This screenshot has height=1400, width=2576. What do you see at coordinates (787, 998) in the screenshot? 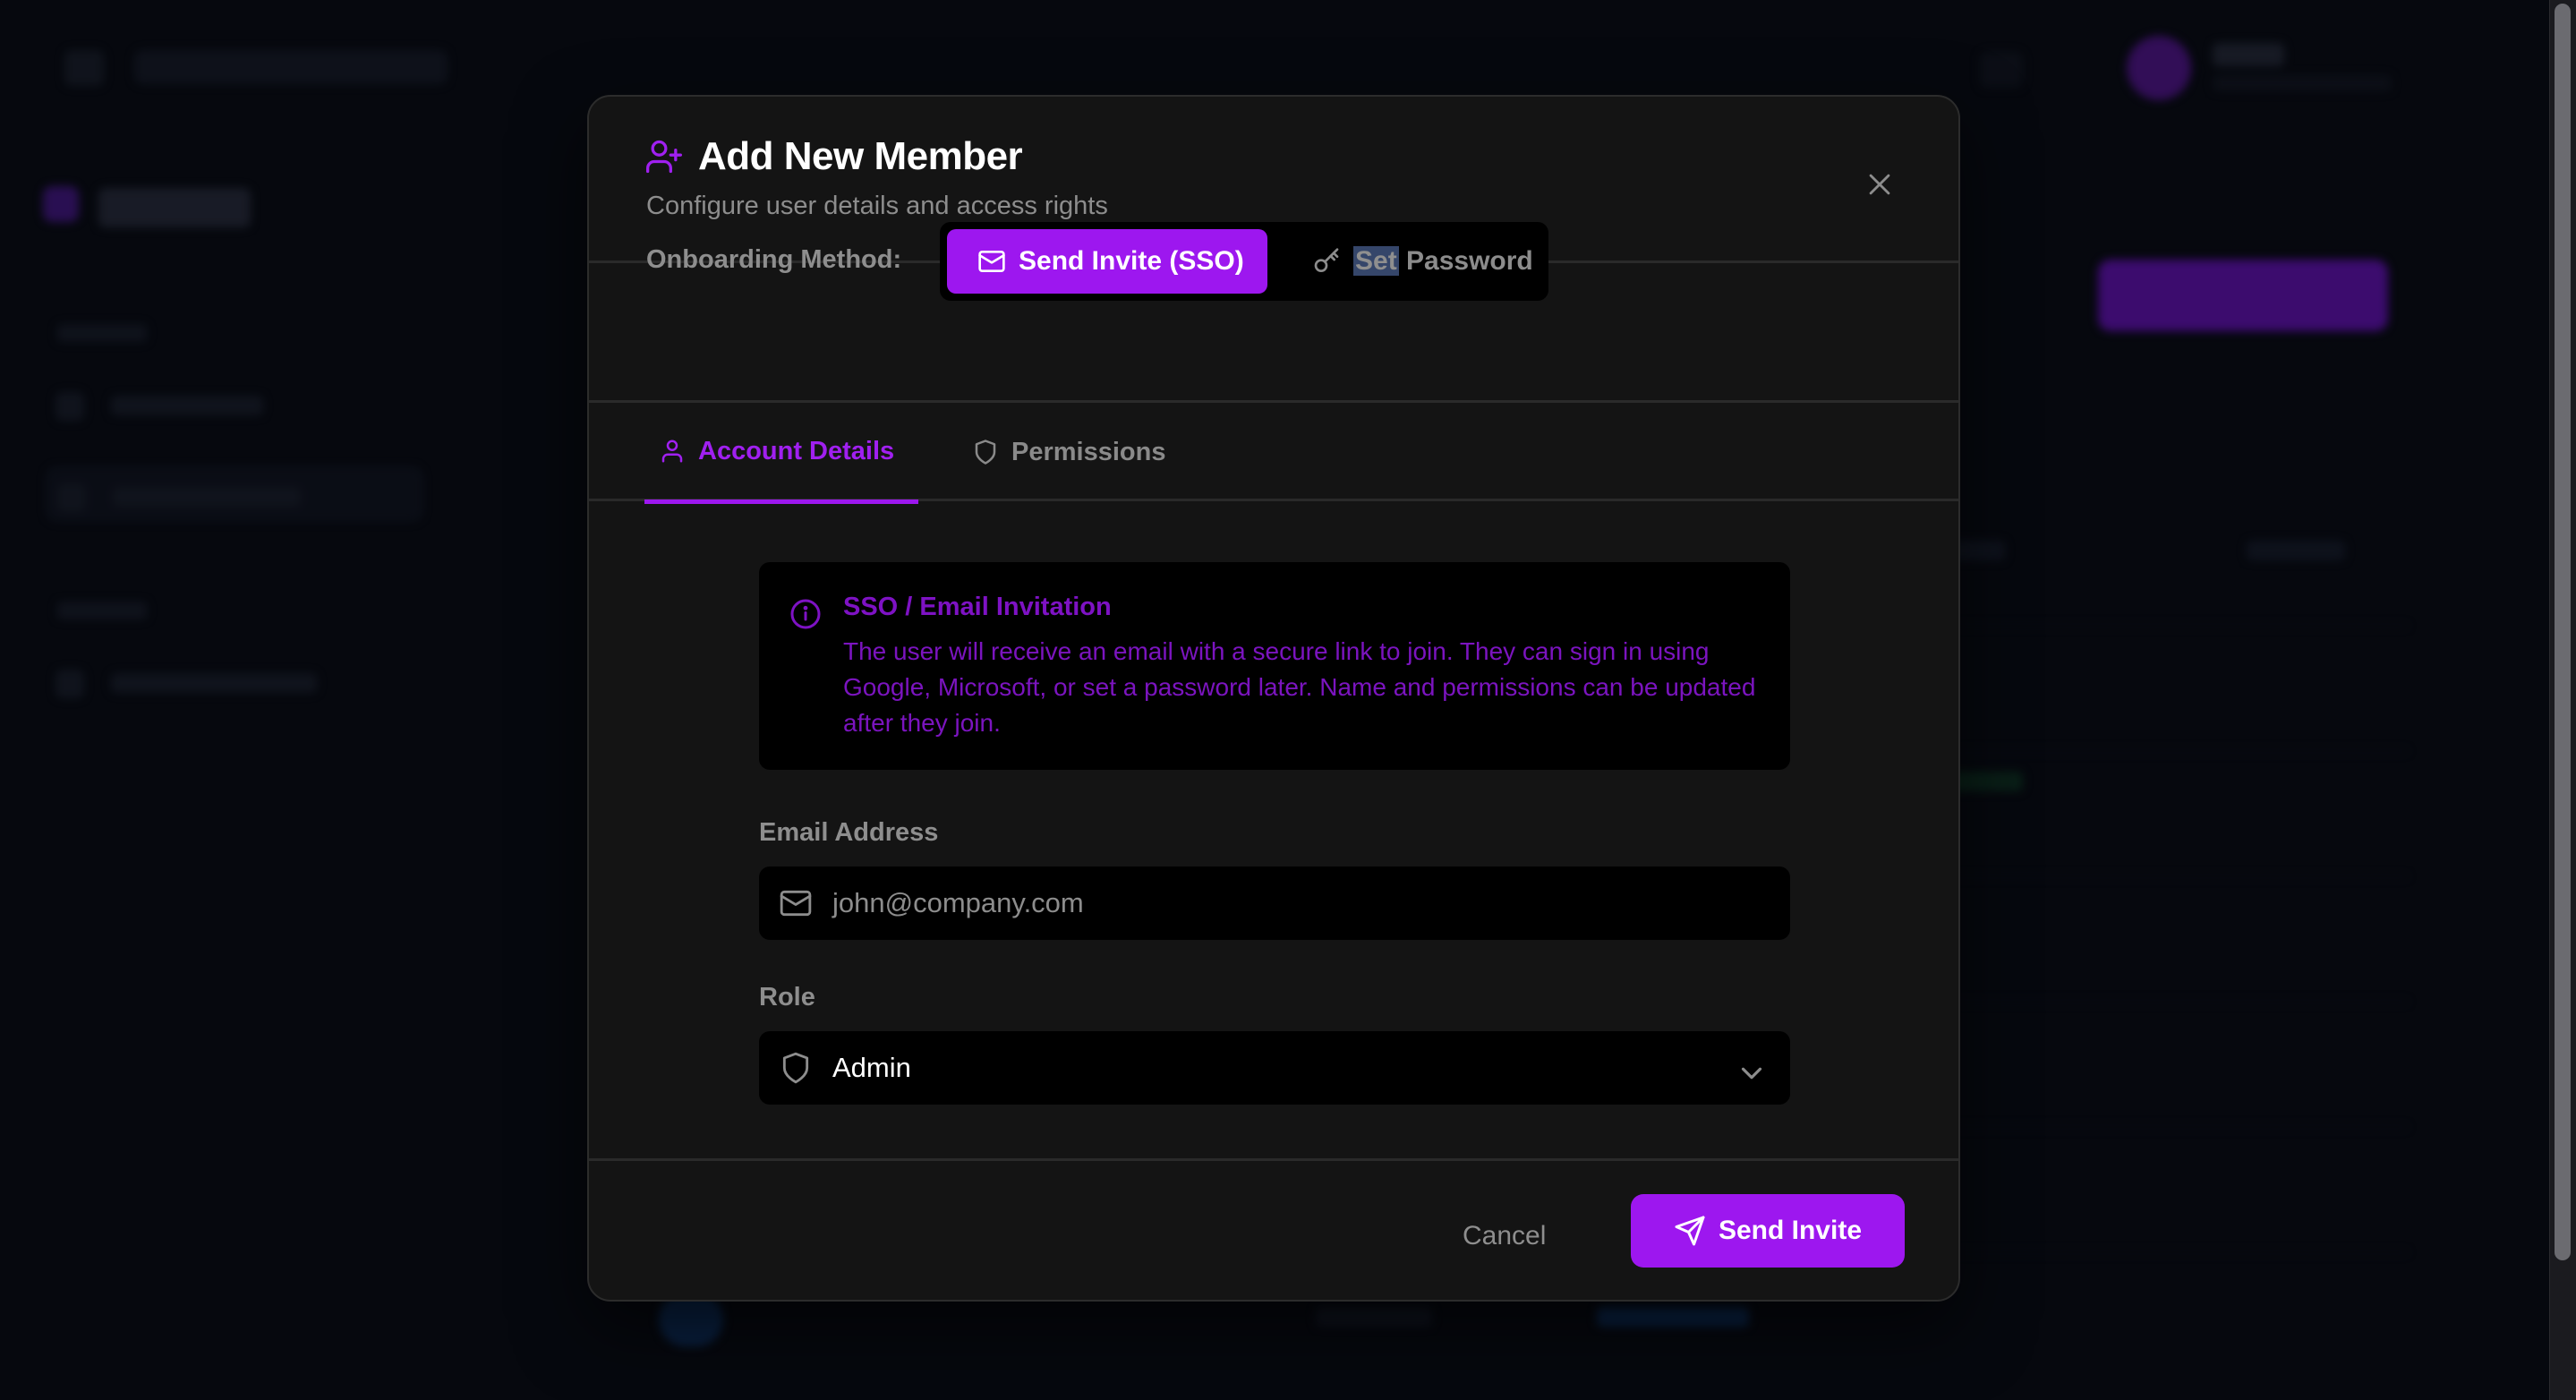
I see `role-label: Role` at bounding box center [787, 998].